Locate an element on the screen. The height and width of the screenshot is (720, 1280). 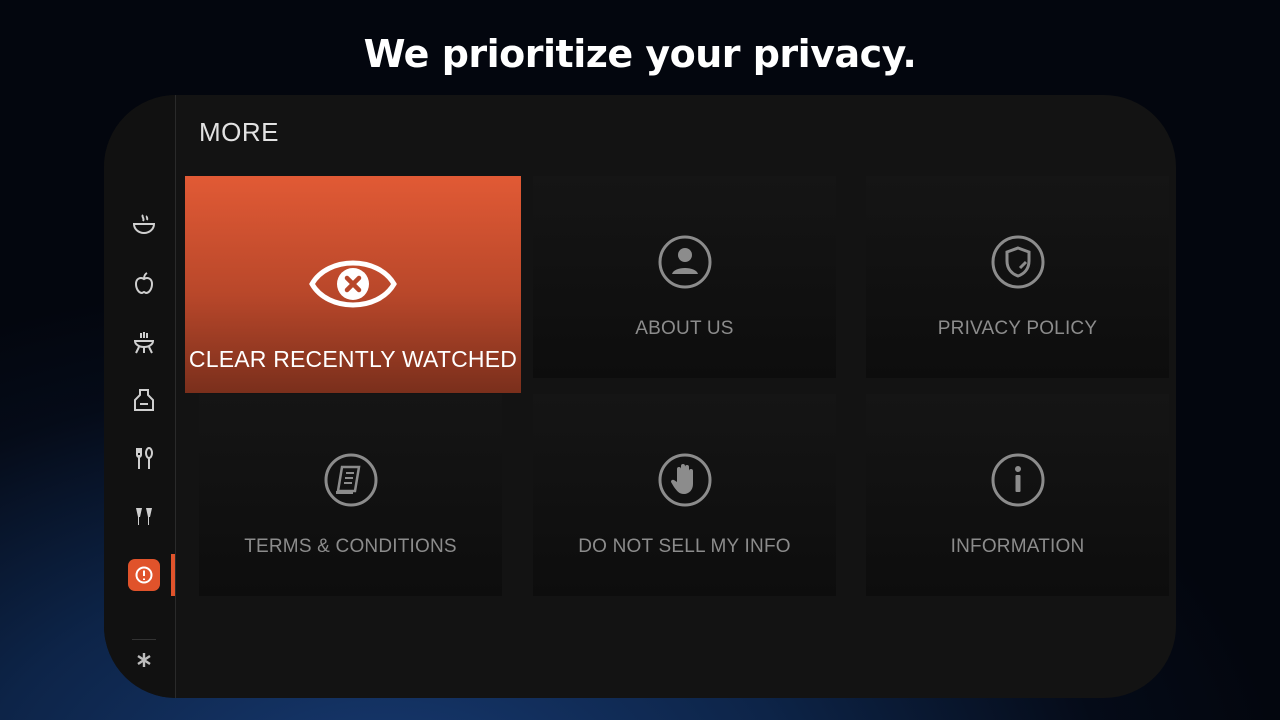
tile-do-not-sell: DO NOT SELL MY INFO is located at coordinates (684, 495).